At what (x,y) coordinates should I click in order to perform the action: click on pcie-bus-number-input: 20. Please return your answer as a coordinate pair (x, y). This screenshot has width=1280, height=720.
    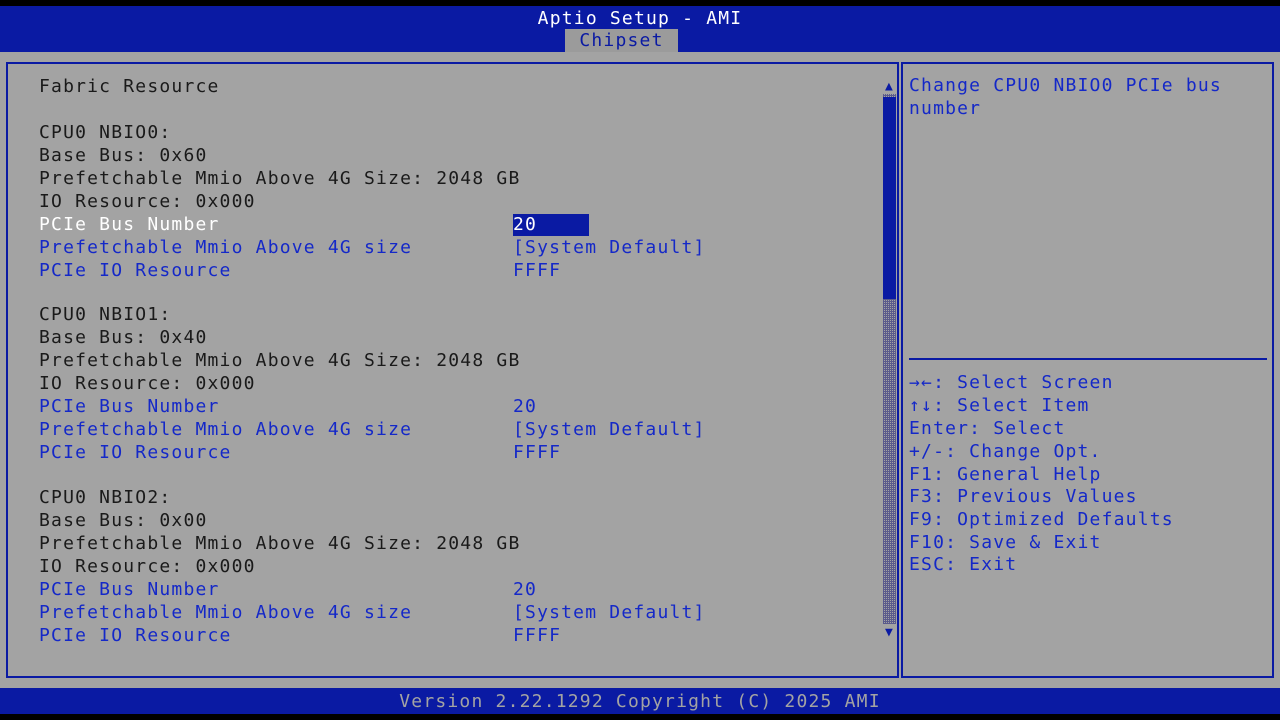
    Looking at the image, I should click on (551, 225).